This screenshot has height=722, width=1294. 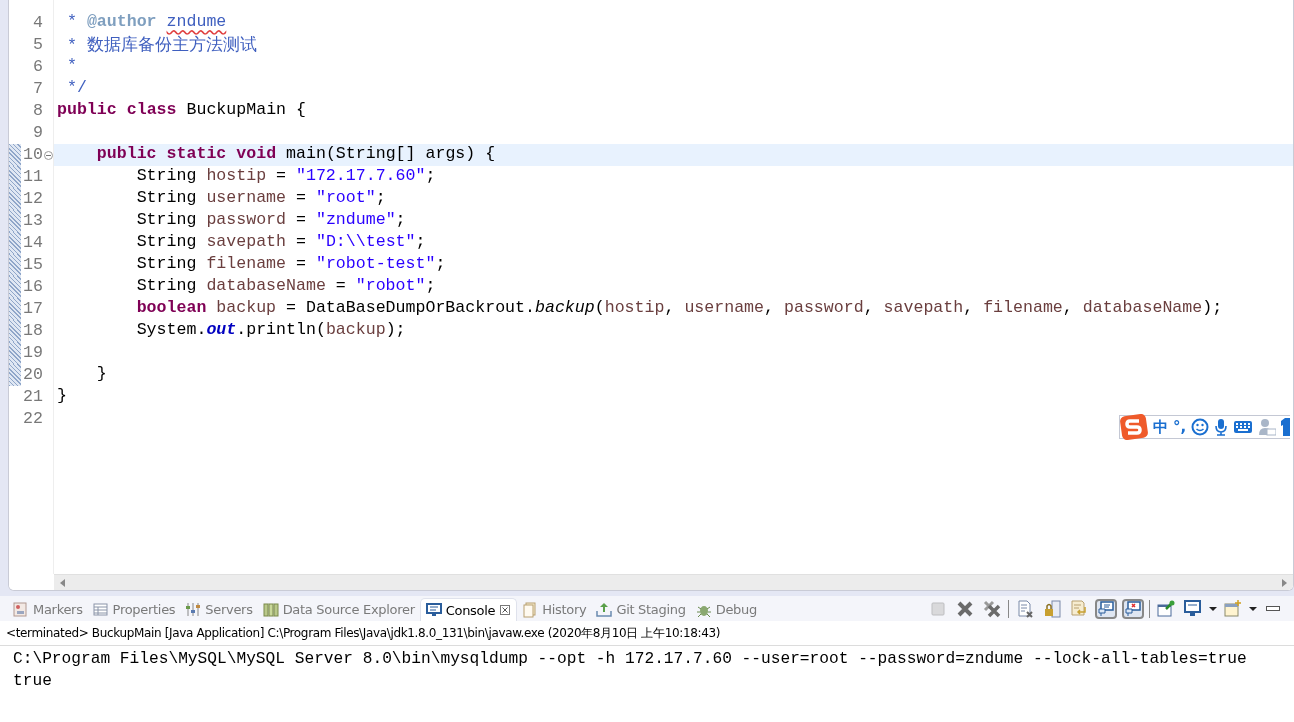 I want to click on console-header: <terminated> BuckupMain [Java Application] C:\Program Files\Java\jdk1.8.0_131\bin\javaw.exe (2020年8月10日 上午10:18:43), so click(x=647, y=633).